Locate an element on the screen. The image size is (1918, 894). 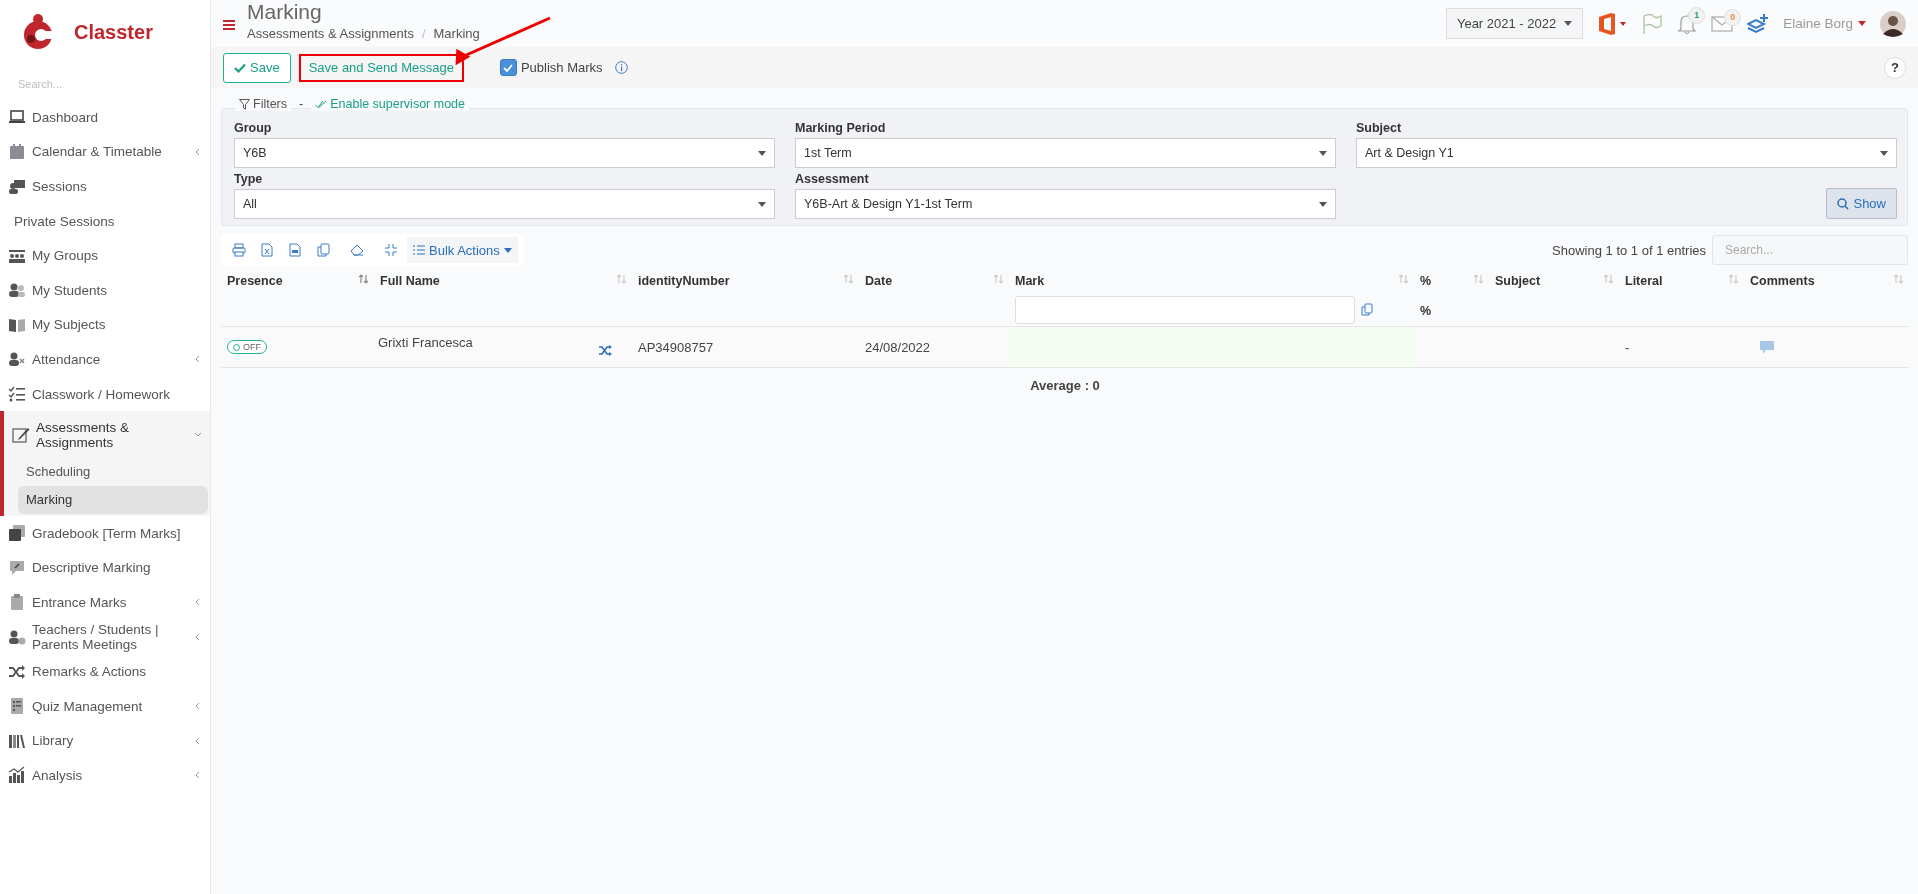
bulk-actions-button: Bulk Actions is located at coordinates (462, 250).